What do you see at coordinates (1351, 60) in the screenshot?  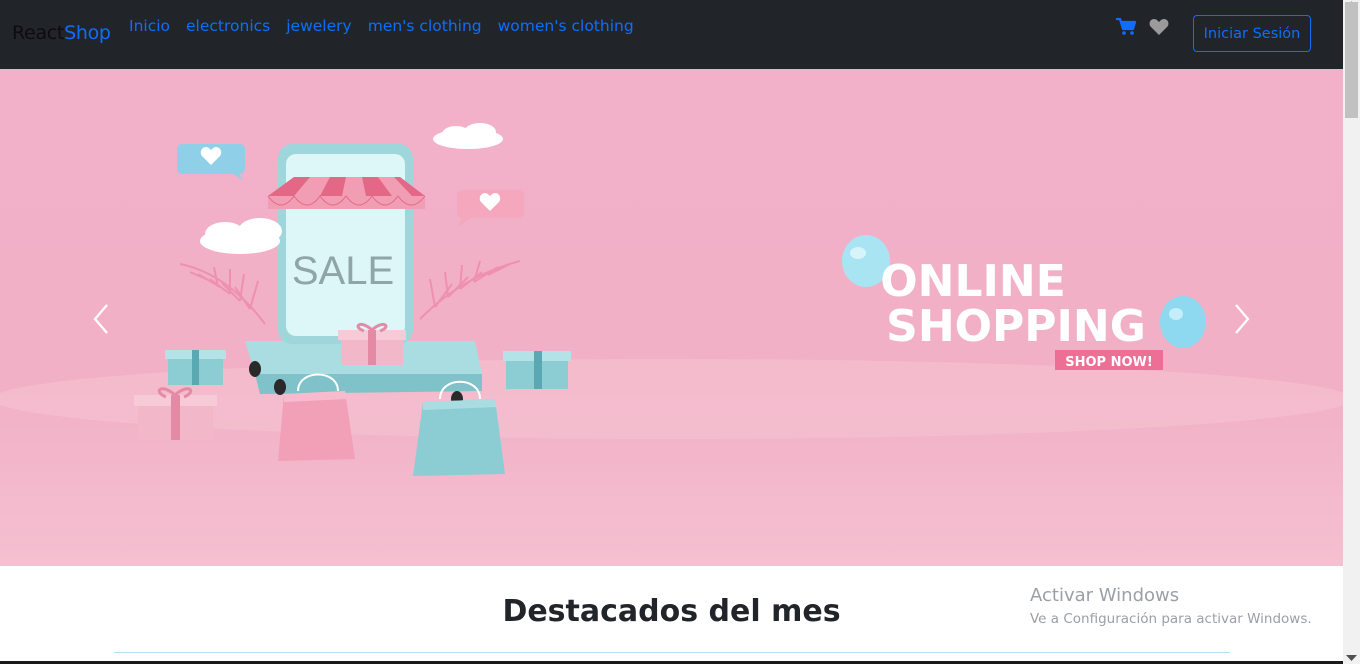 I see `scrollbar-thumb` at bounding box center [1351, 60].